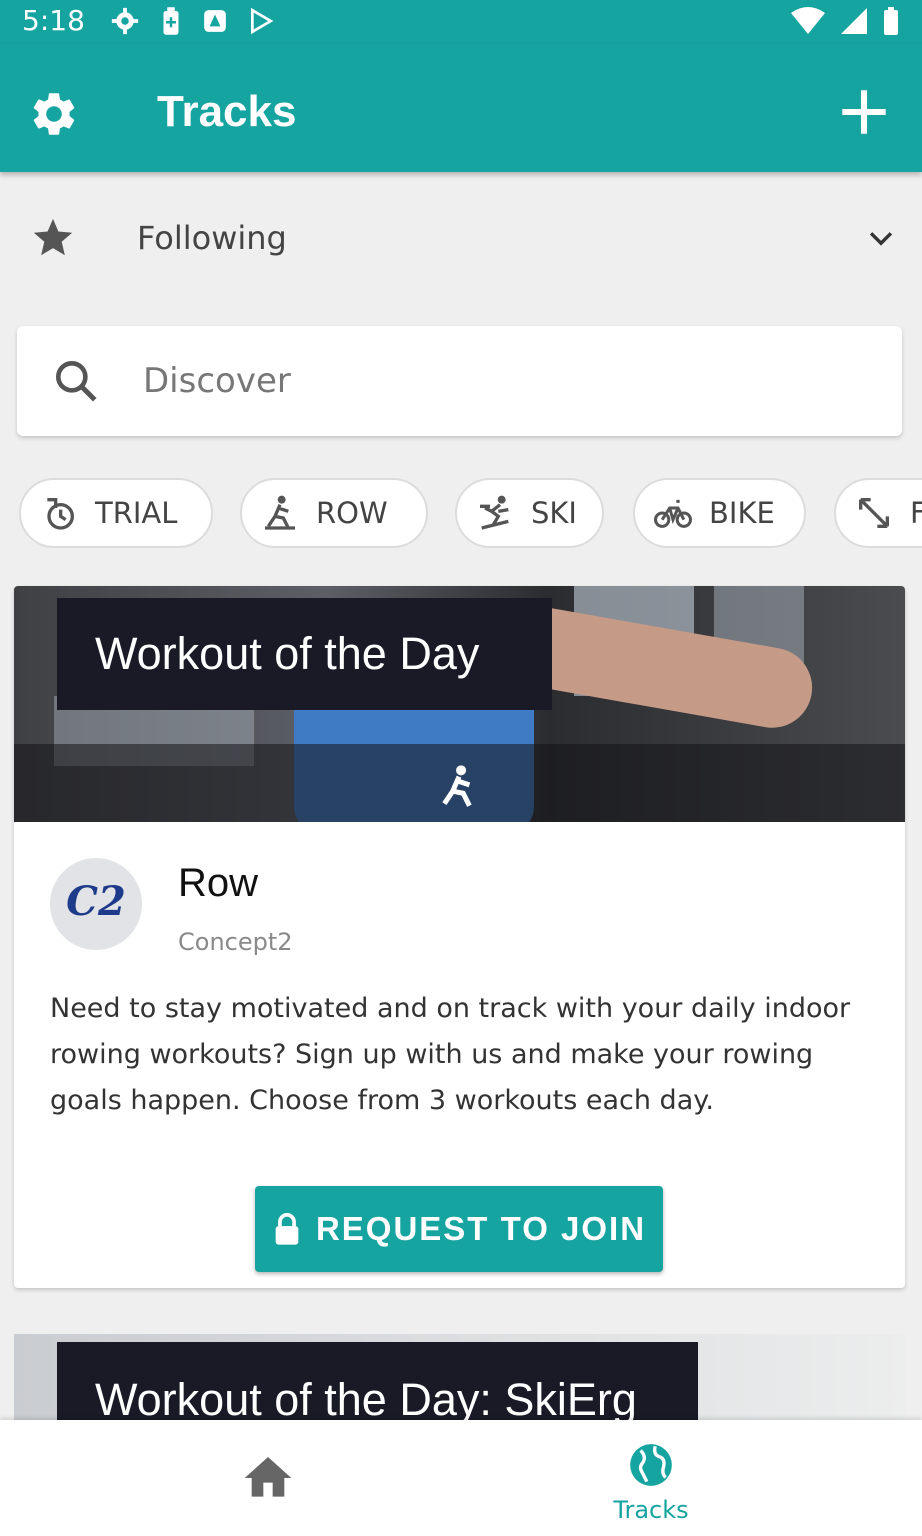  What do you see at coordinates (916, 513) in the screenshot?
I see `chip-more-label: F` at bounding box center [916, 513].